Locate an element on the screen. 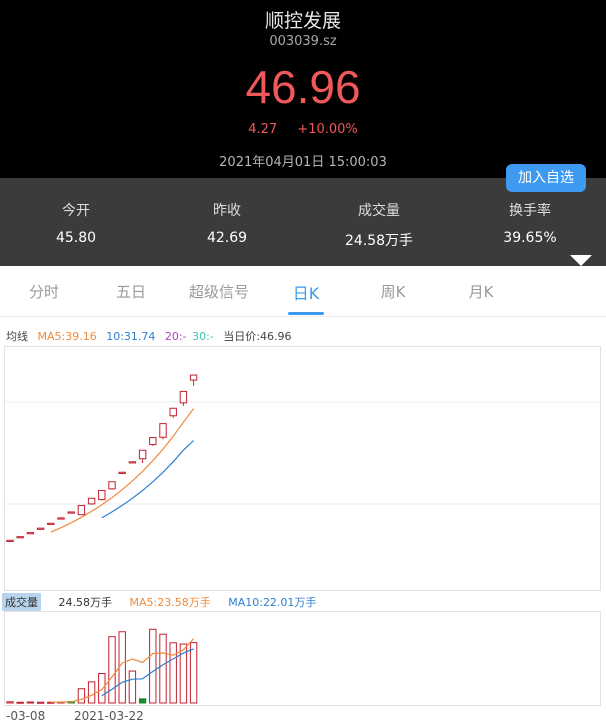 Image resolution: width=606 pixels, height=728 pixels. ma10-value: 10:31.74 is located at coordinates (131, 336).